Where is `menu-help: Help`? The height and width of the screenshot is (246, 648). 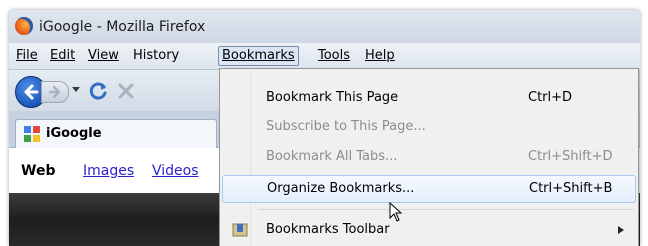 menu-help: Help is located at coordinates (380, 56).